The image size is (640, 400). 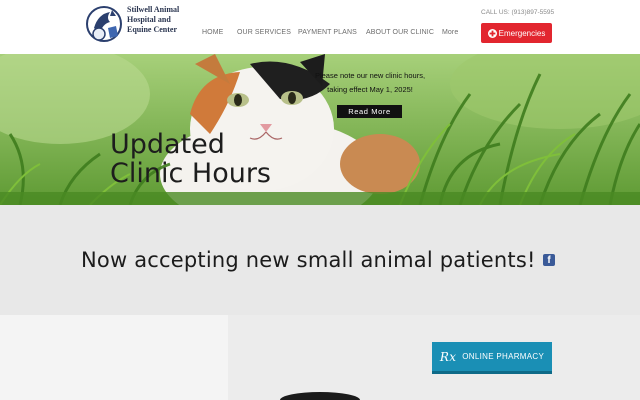 I want to click on read-more-button: Read More, so click(x=369, y=111).